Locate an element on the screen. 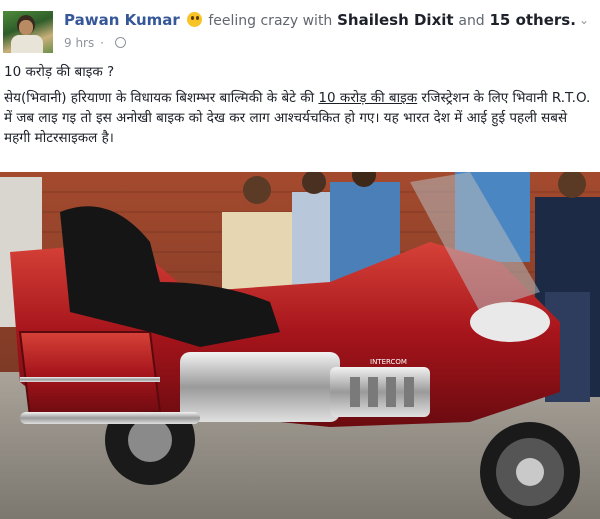 The height and width of the screenshot is (519, 600). feeling-text: feeling crazy with is located at coordinates (270, 21).